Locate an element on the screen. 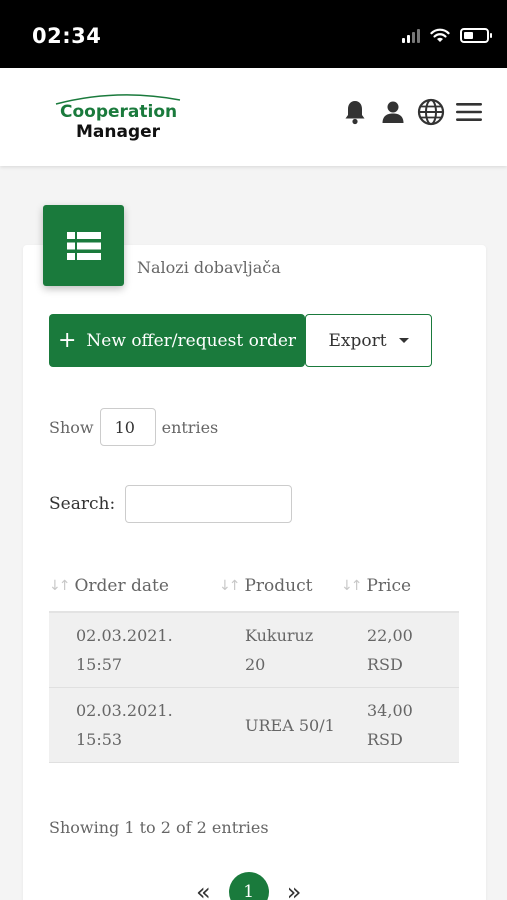 The image size is (507, 900). search-input is located at coordinates (209, 504).